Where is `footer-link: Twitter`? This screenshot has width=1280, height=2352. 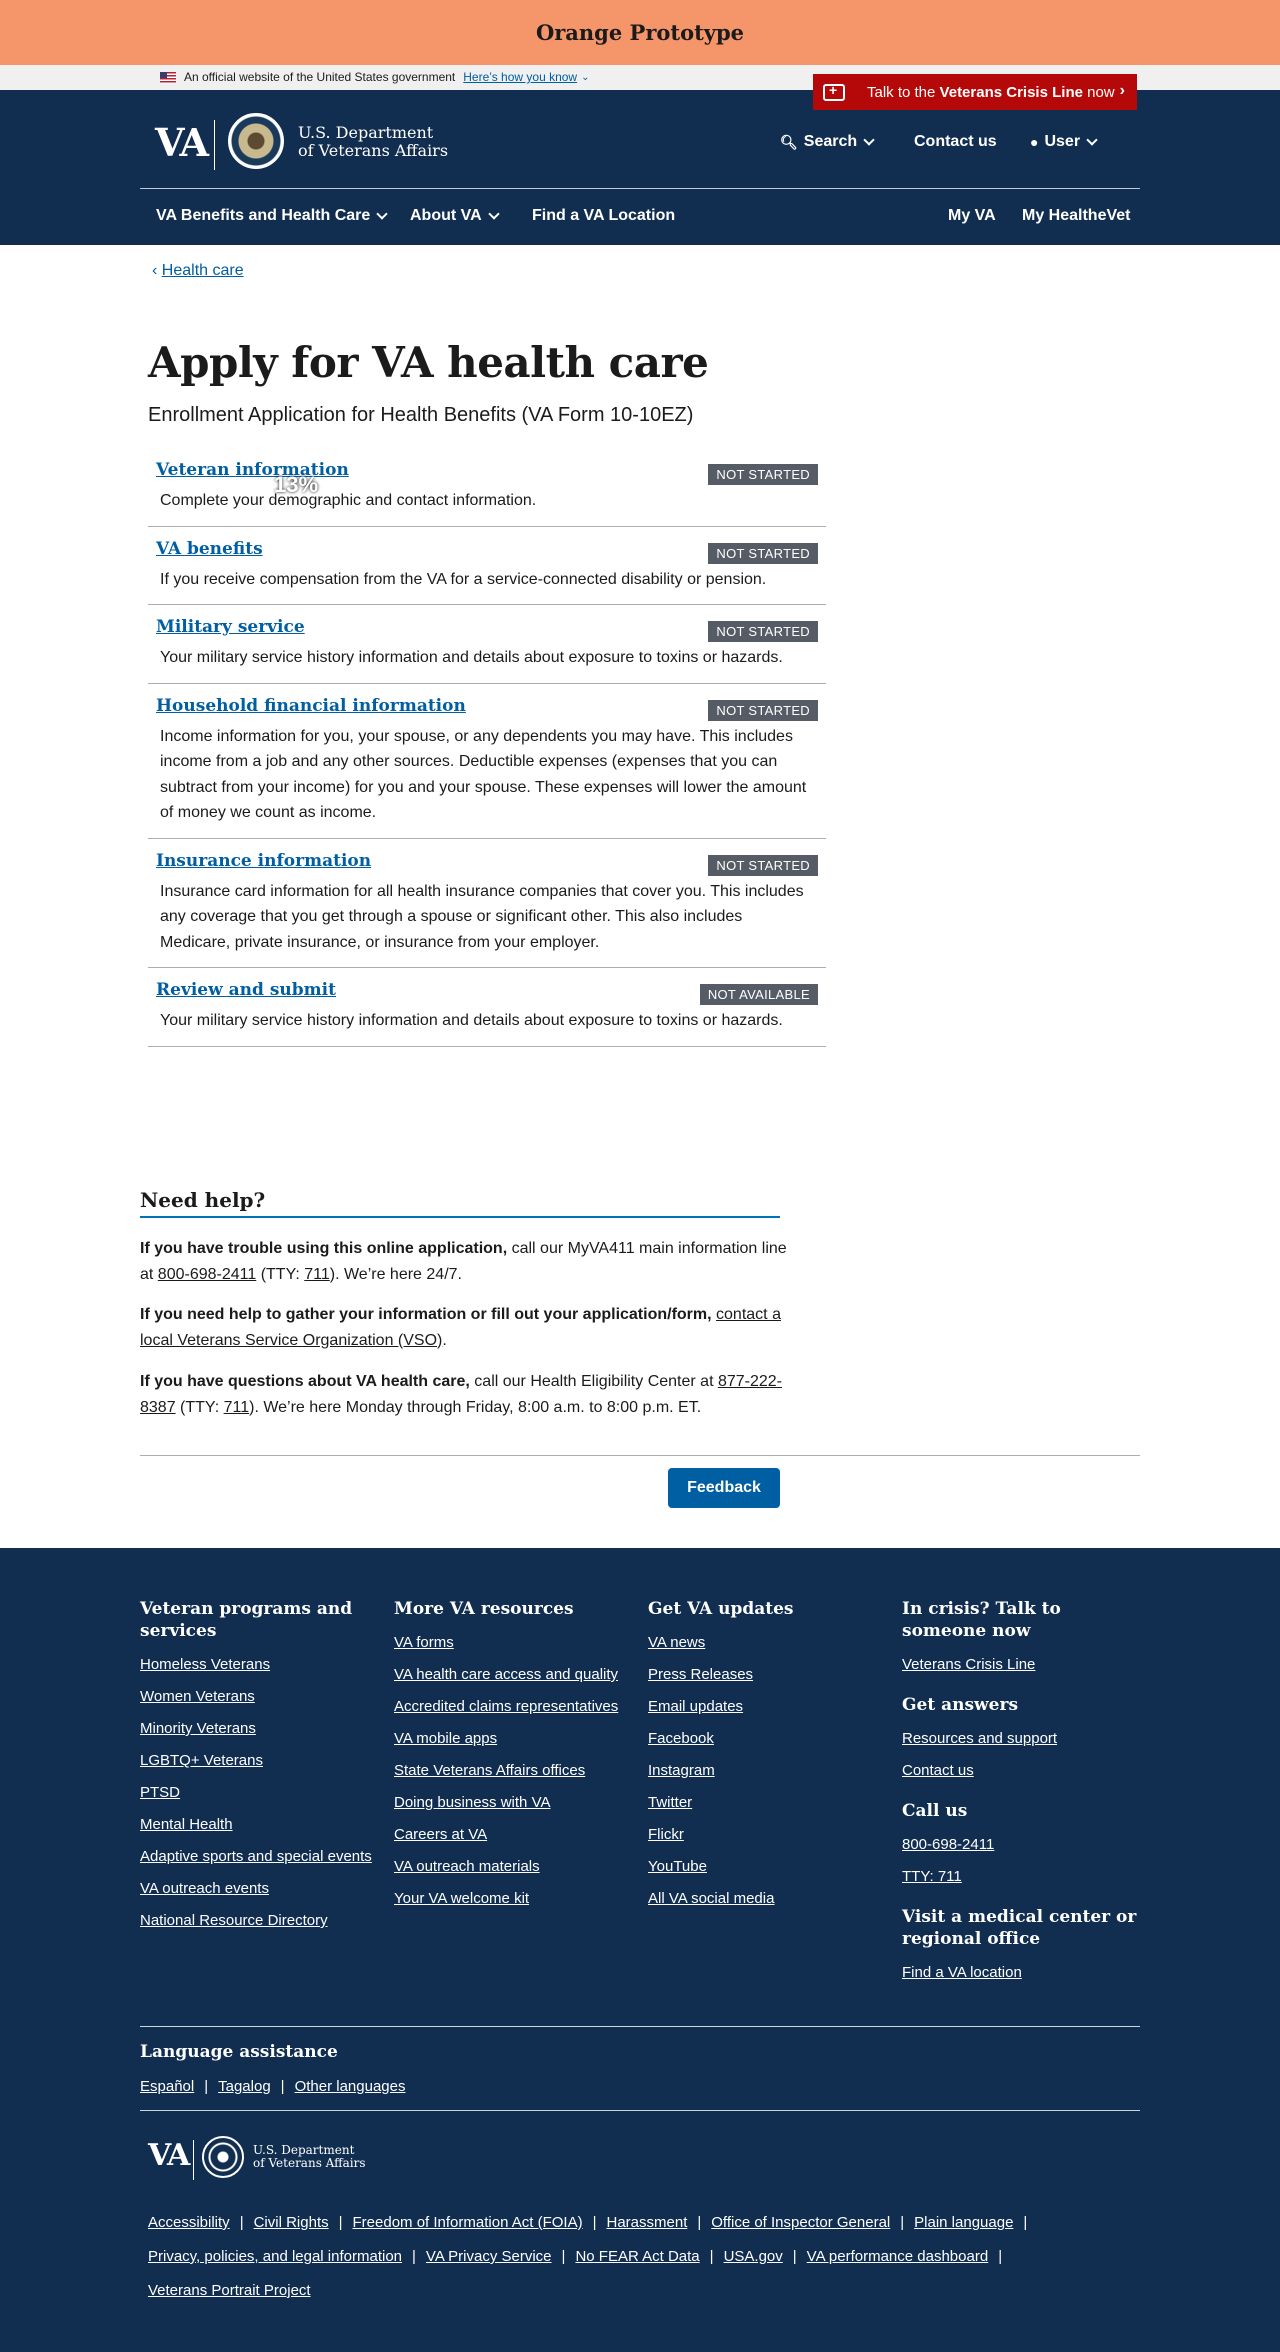 footer-link: Twitter is located at coordinates (670, 1802).